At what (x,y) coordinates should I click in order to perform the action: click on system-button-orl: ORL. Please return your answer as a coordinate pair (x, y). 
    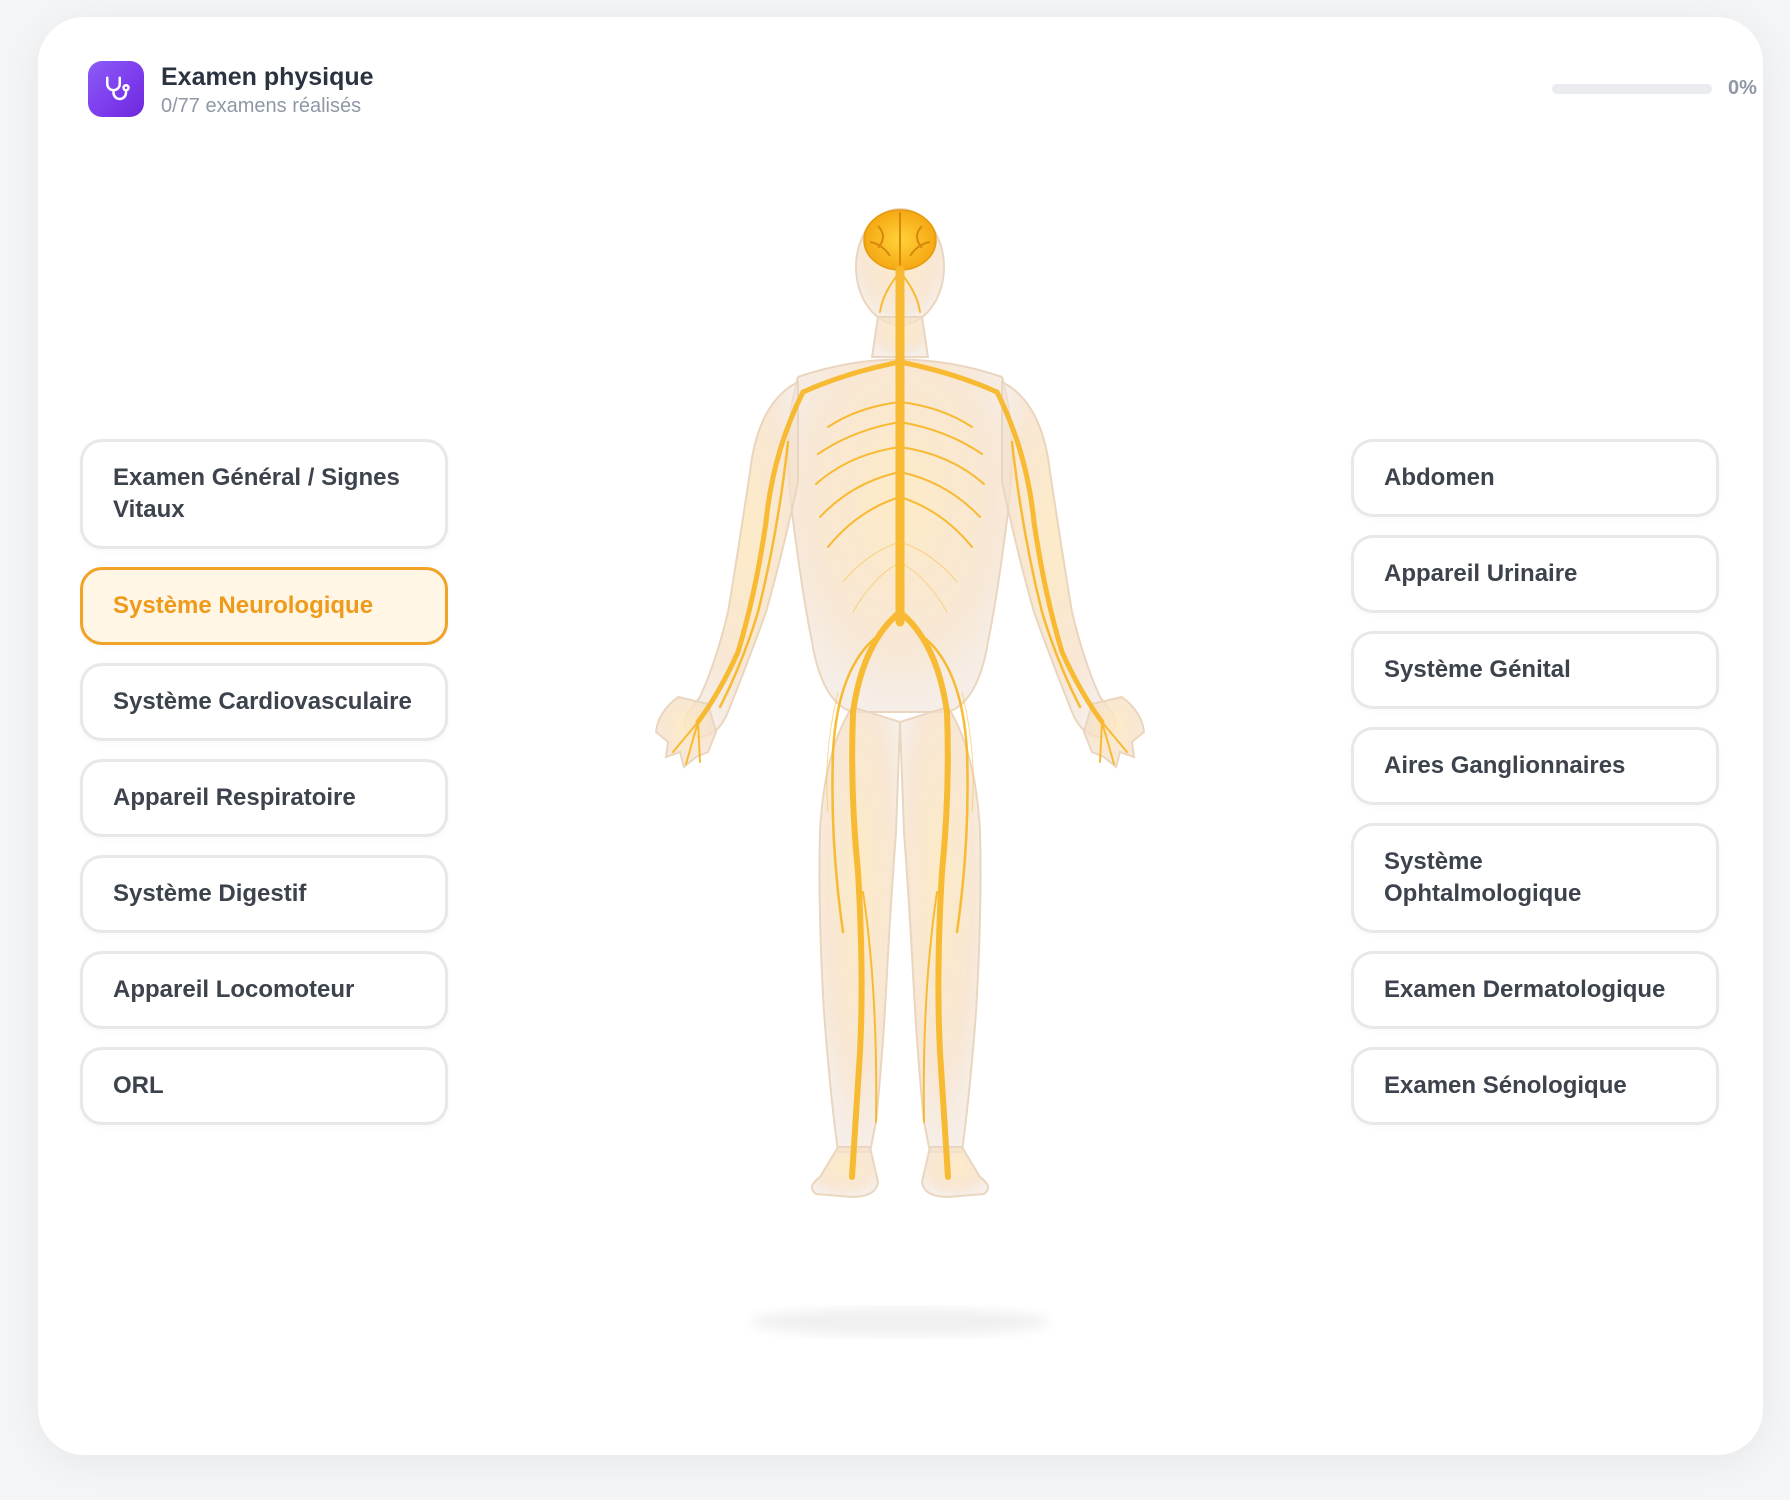
    Looking at the image, I should click on (264, 1086).